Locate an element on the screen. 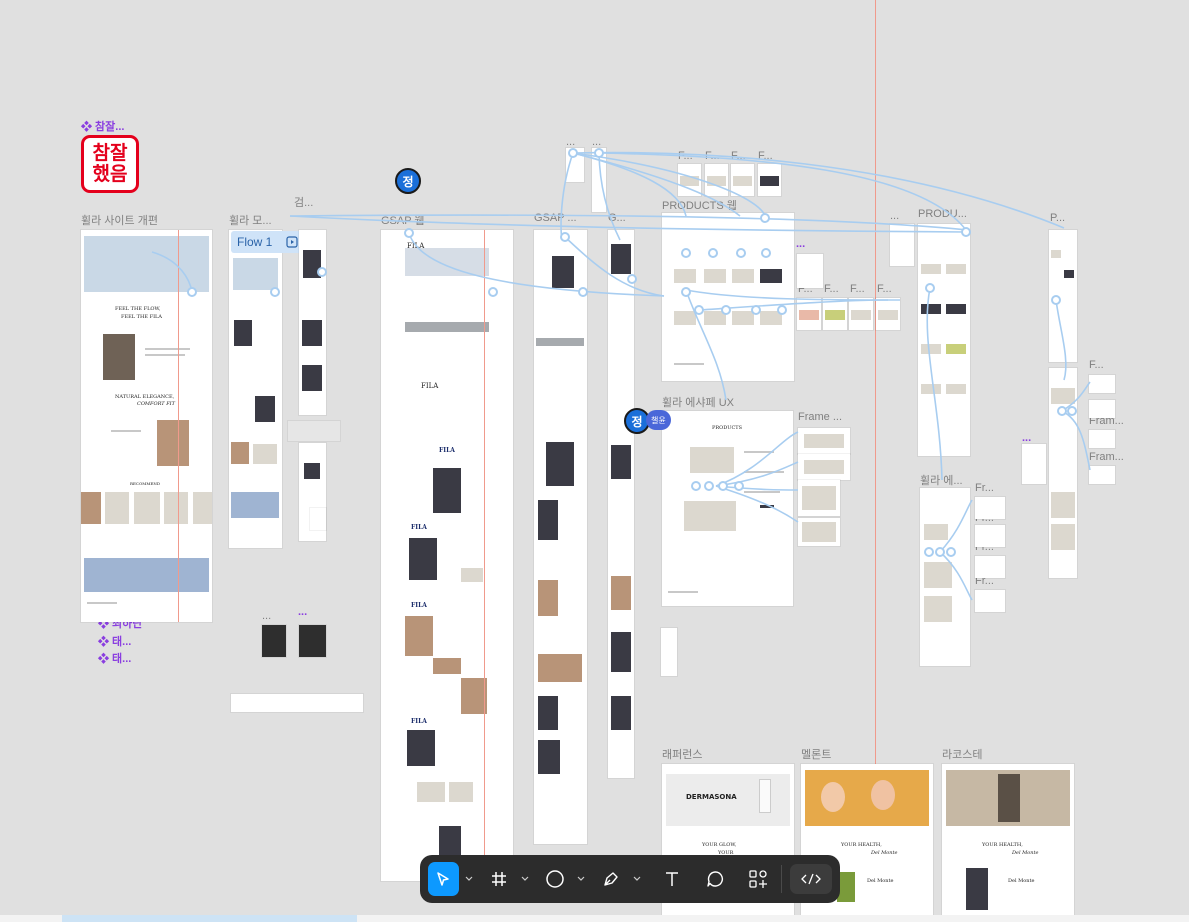 This screenshot has height=922, width=1189. shapes-plus-icon is located at coordinates (758, 879).